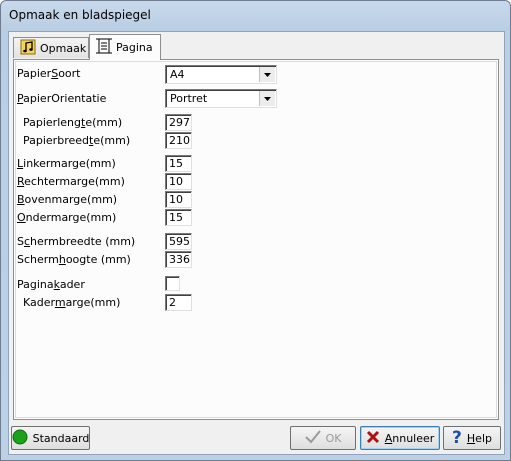 The width and height of the screenshot is (511, 461). I want to click on close-x-icon, so click(373, 438).